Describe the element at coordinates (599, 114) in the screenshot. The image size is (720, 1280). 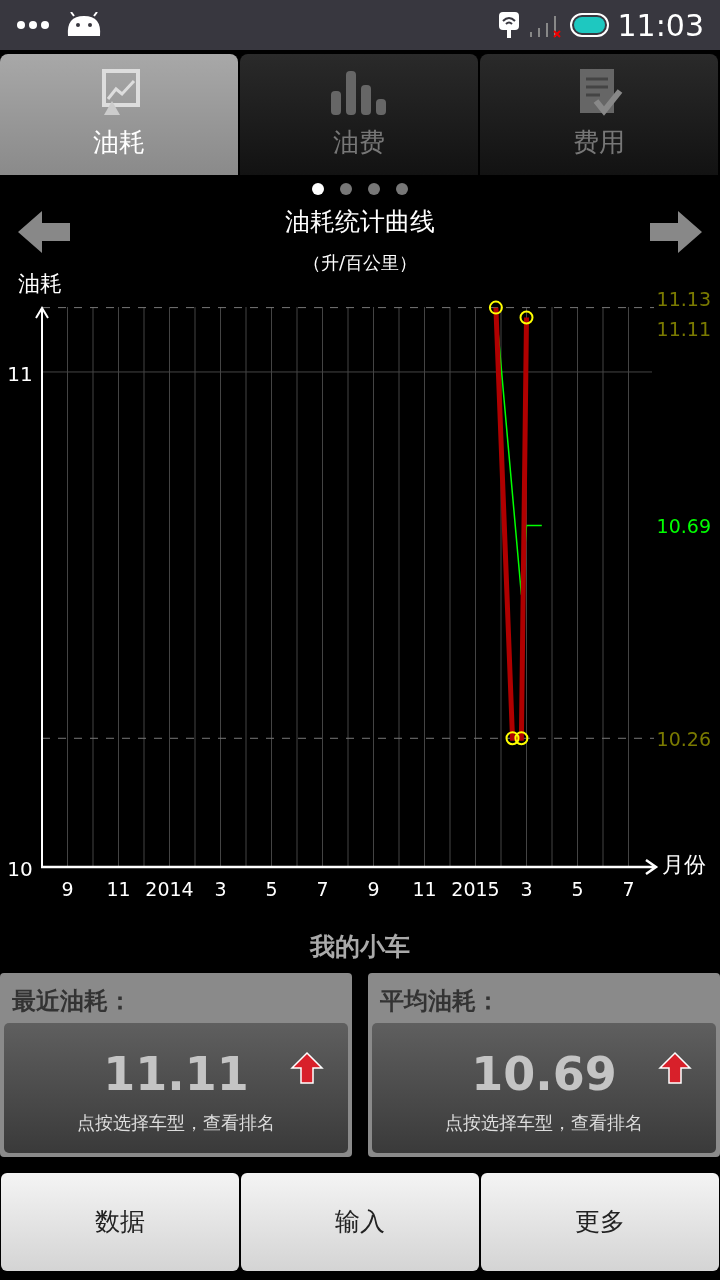
I see `tab: 费用` at that location.